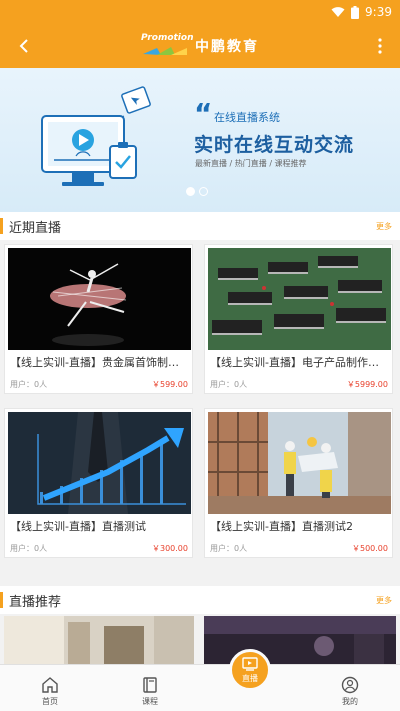 The height and width of the screenshot is (711, 400). I want to click on course-card: 【线上实训-直播】电子产品制作与调试 用户：0人 ￥5999.00, so click(298, 319).